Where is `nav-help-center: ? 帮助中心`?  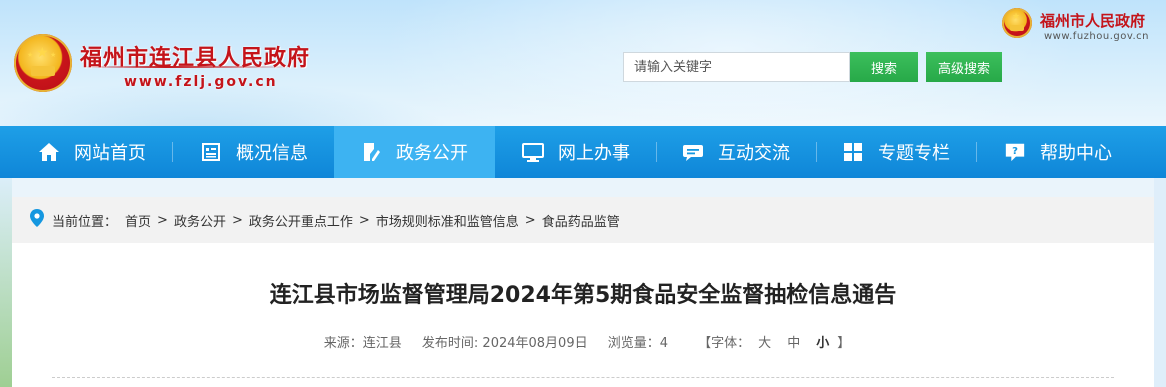
nav-help-center: ? 帮助中心 is located at coordinates (1072, 152).